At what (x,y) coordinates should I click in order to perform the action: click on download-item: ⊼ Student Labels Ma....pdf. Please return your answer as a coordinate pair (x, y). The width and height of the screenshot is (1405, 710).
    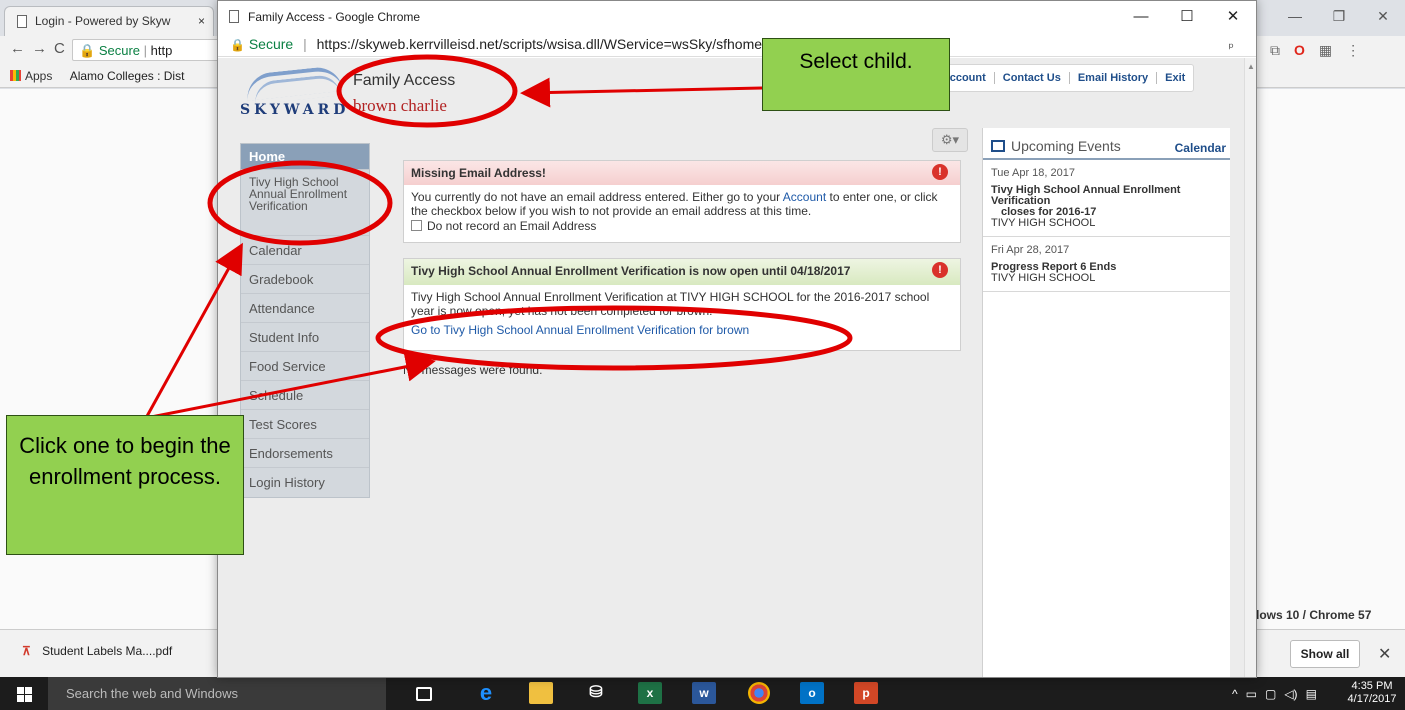
    Looking at the image, I should click on (97, 651).